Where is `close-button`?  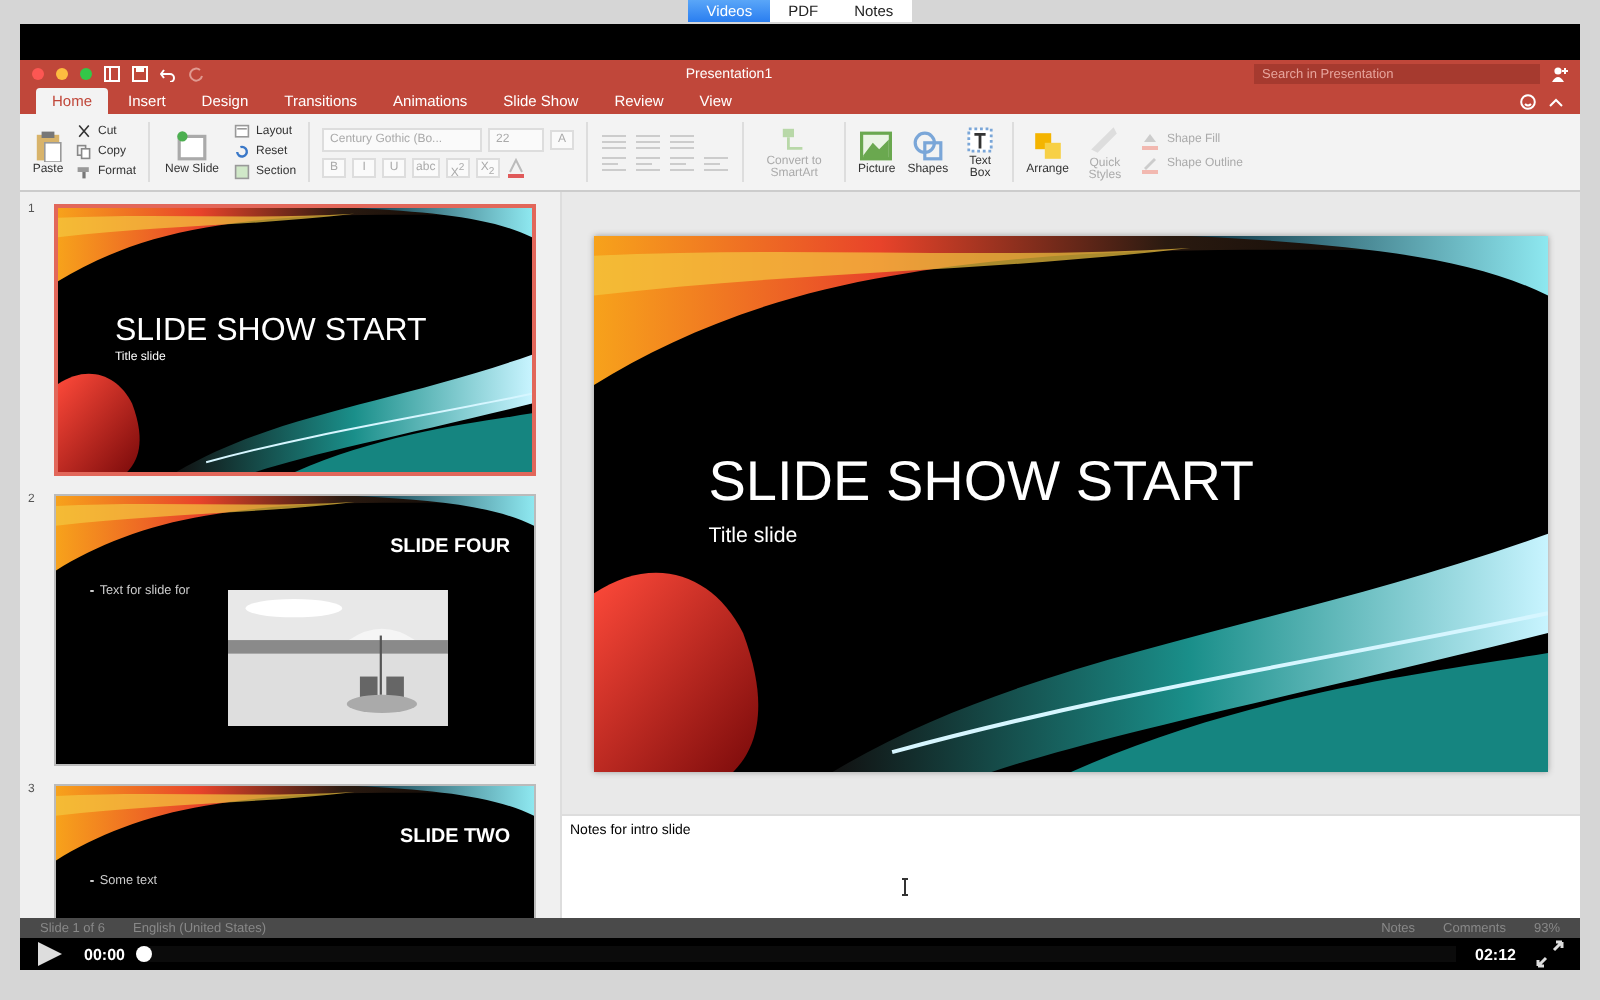 close-button is located at coordinates (38, 74).